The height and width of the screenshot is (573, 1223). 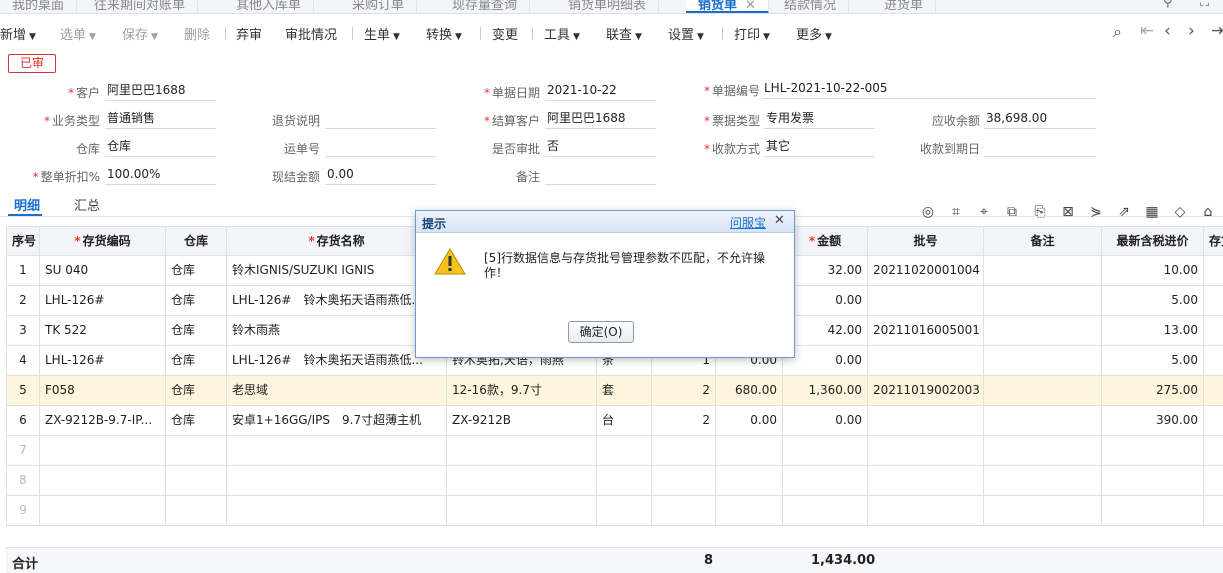 What do you see at coordinates (78, 33) in the screenshot?
I see `select-button: 选单 ▼` at bounding box center [78, 33].